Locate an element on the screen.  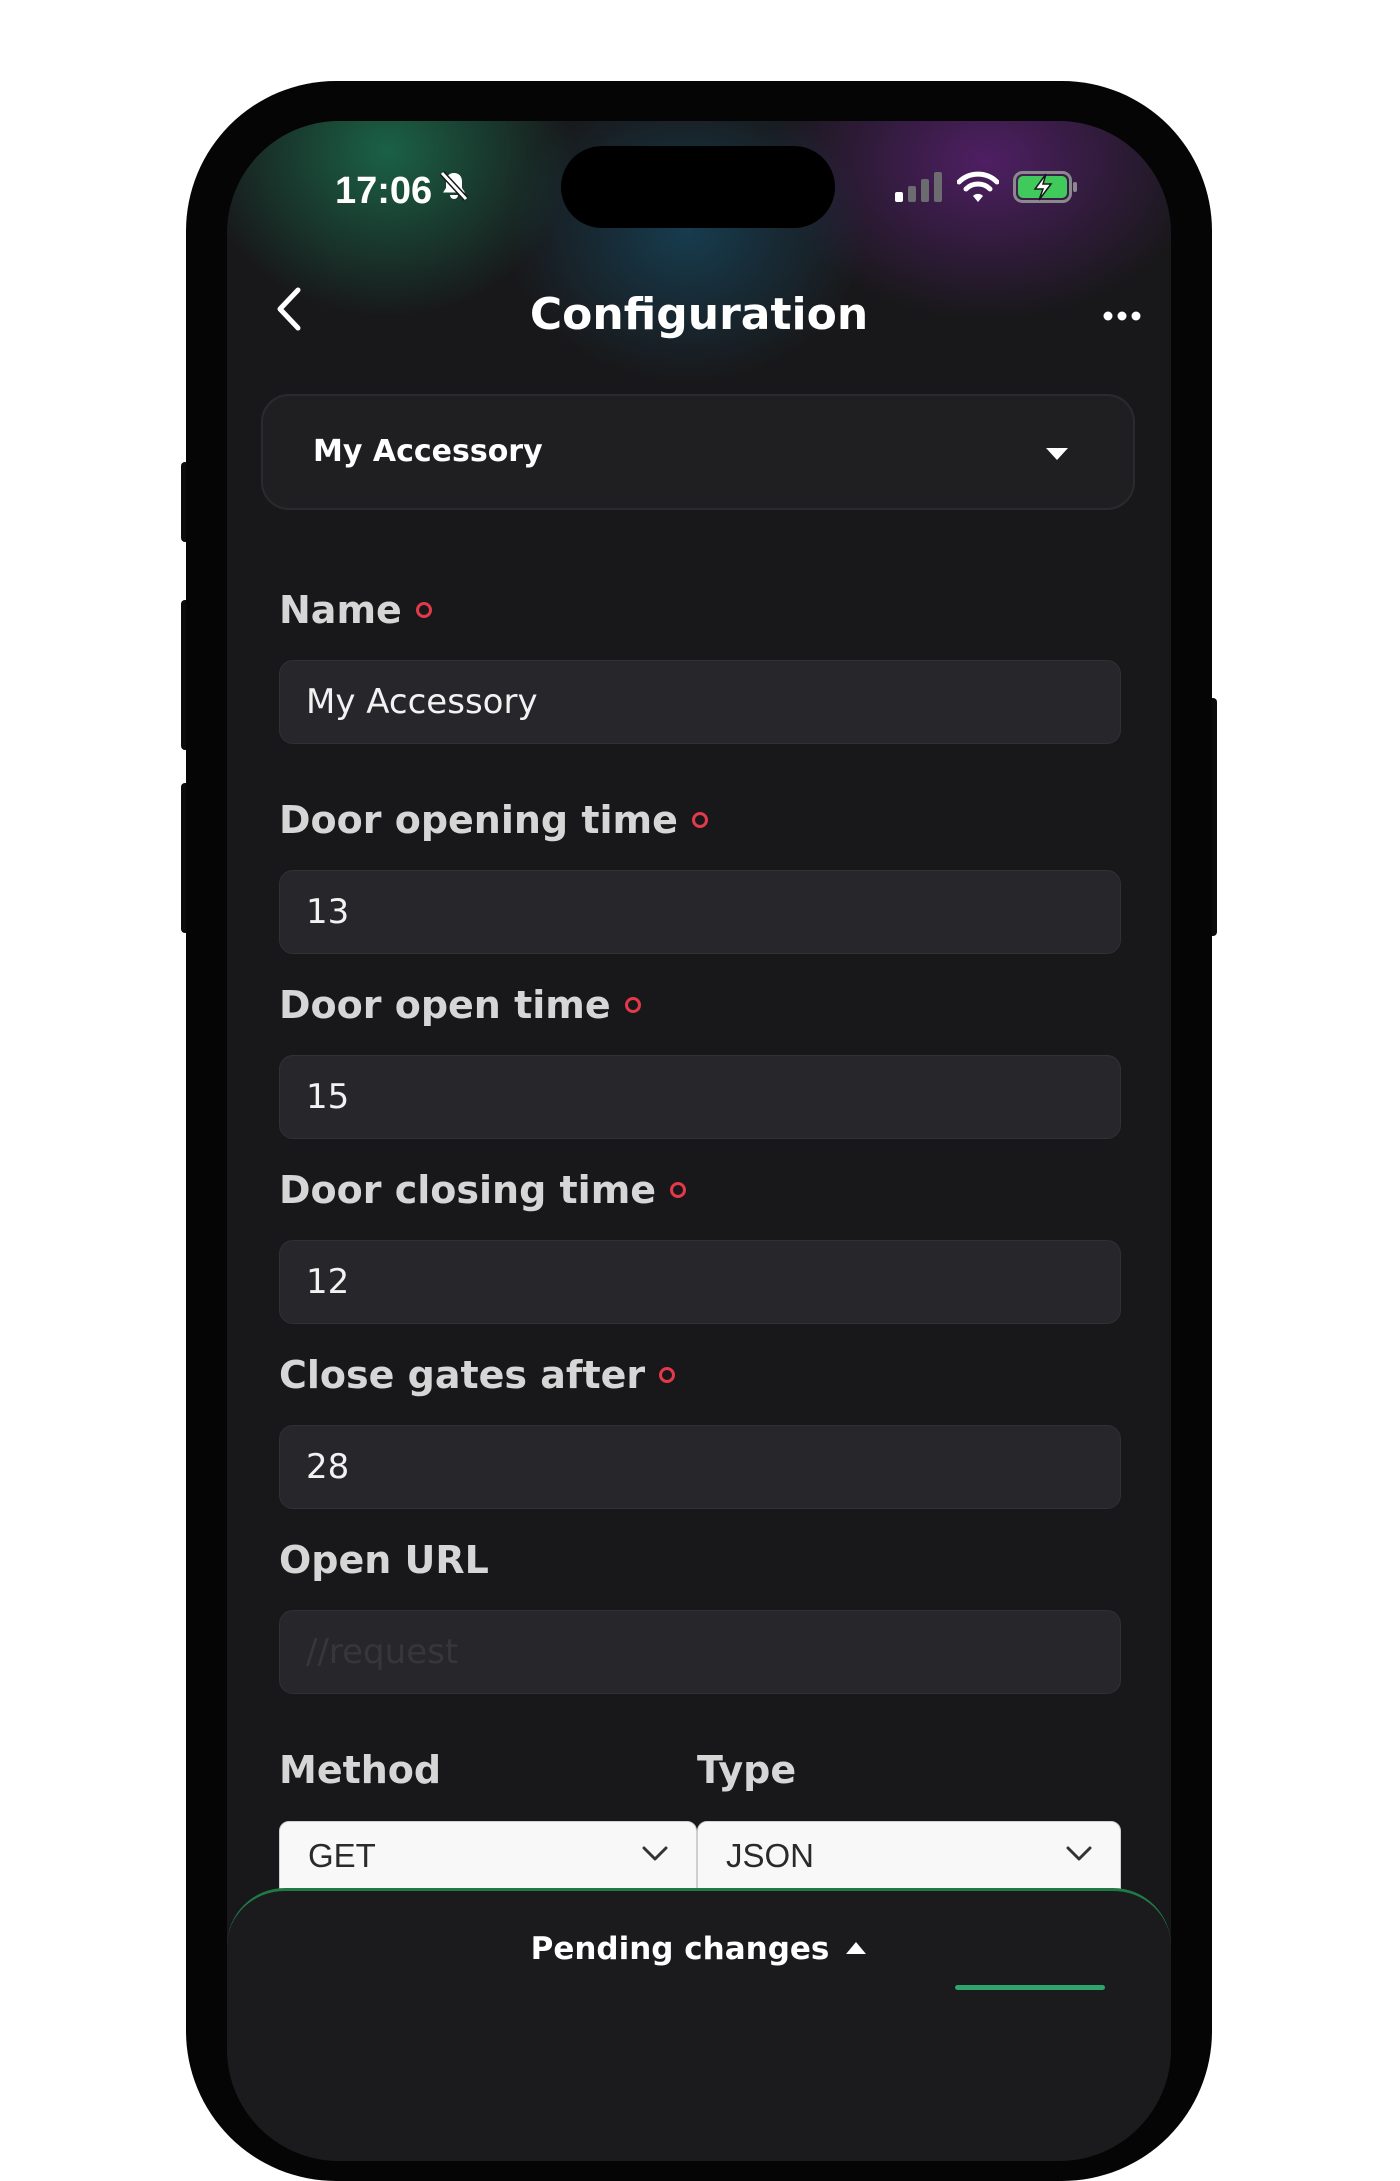
method-label: Method is located at coordinates (360, 1770).